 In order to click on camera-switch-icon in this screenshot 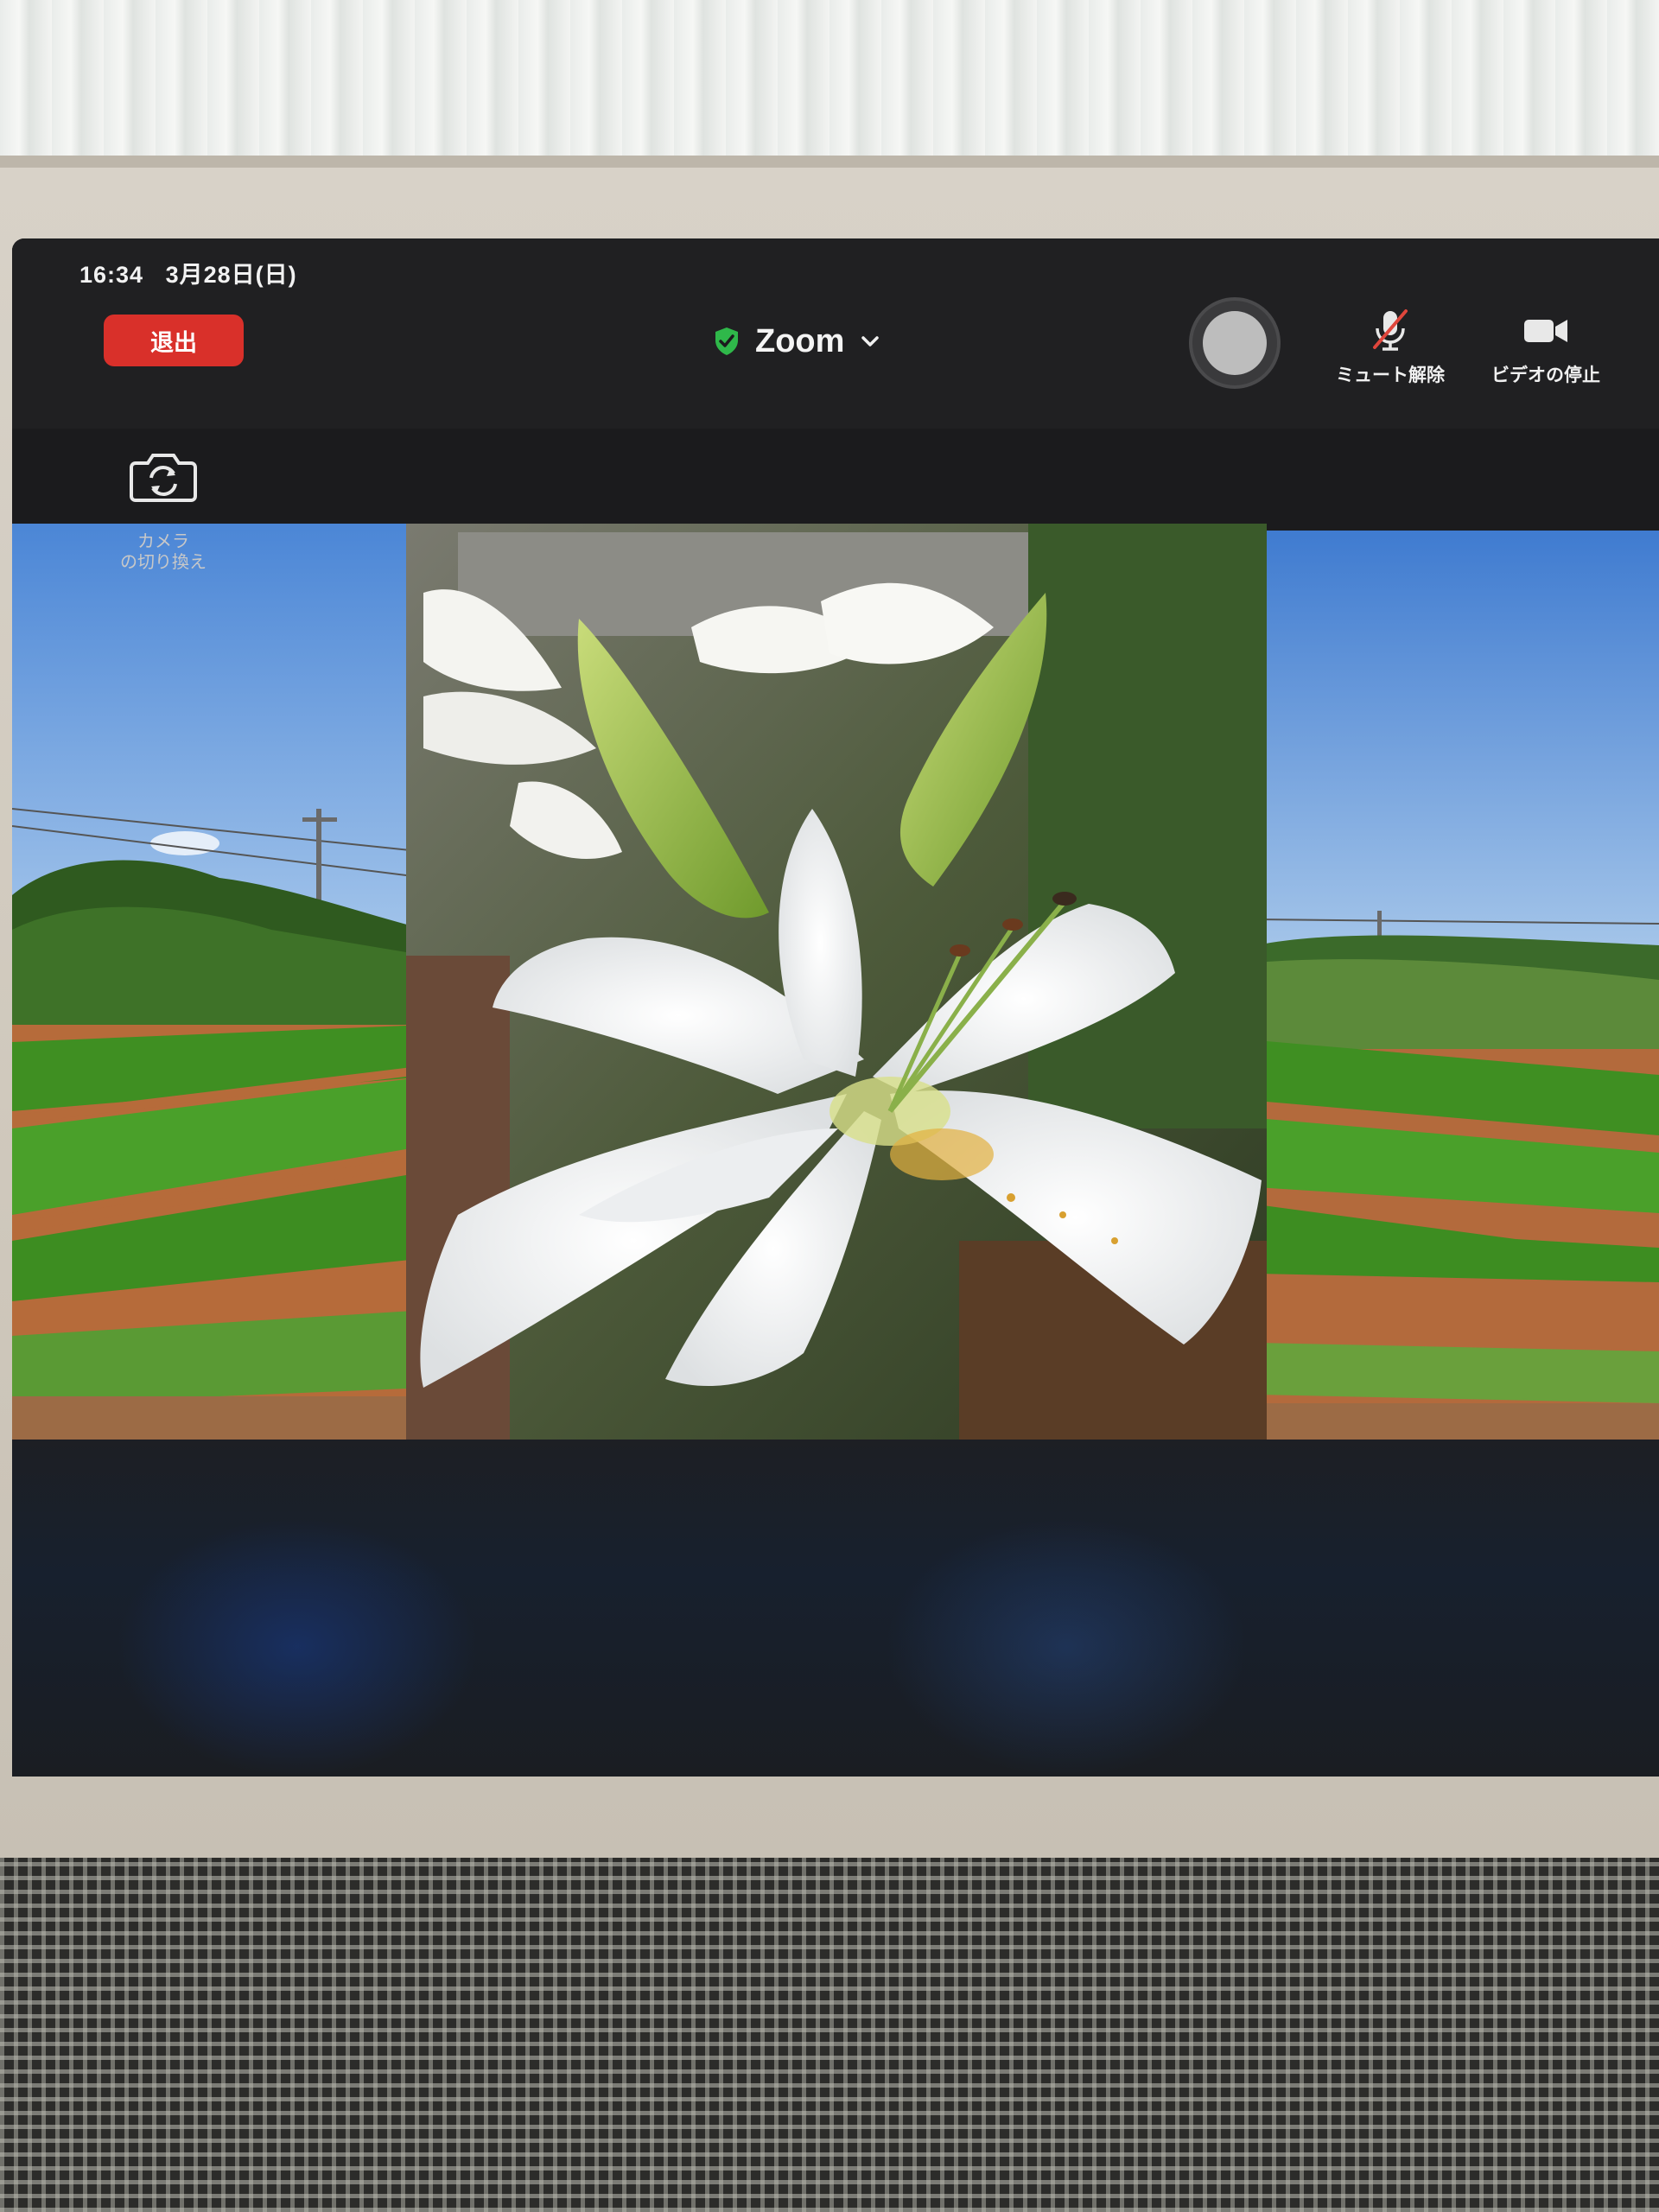, I will do `click(163, 478)`.